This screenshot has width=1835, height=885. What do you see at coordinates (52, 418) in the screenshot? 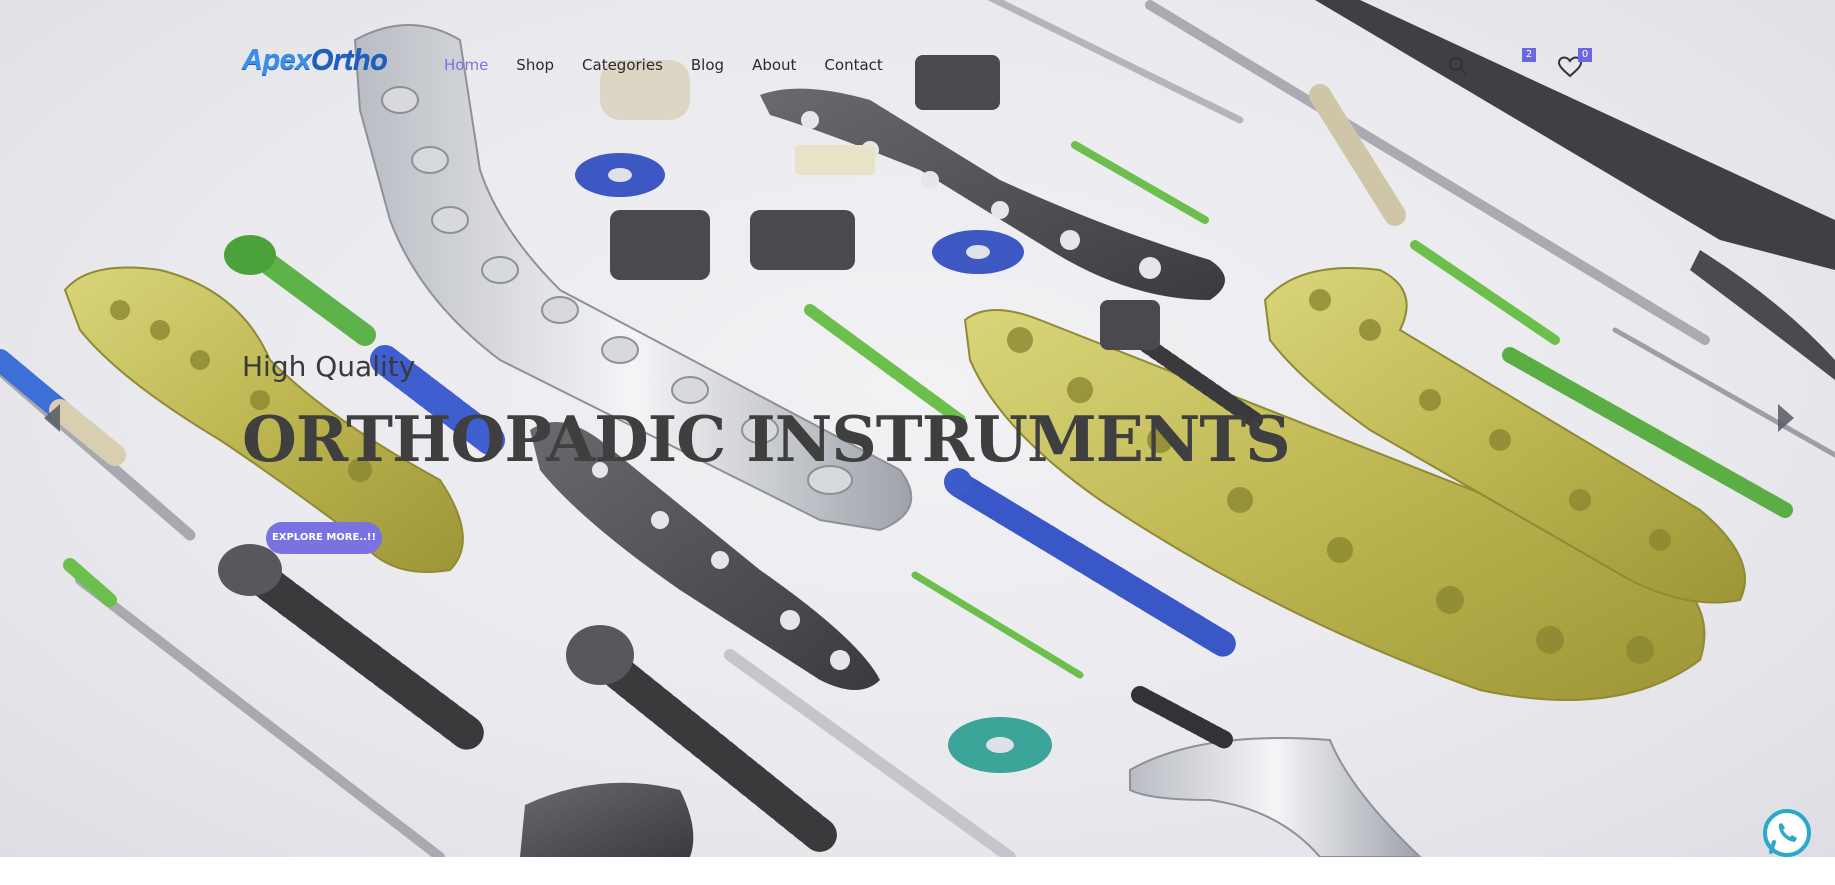
I see `chevron-left-icon` at bounding box center [52, 418].